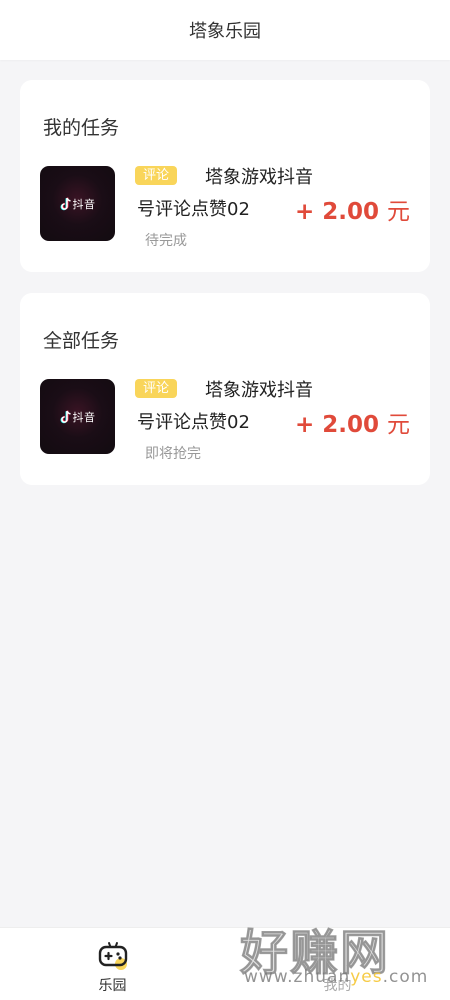  Describe the element at coordinates (81, 128) in the screenshot. I see `section-title-my-tasks: 我的任务` at that location.